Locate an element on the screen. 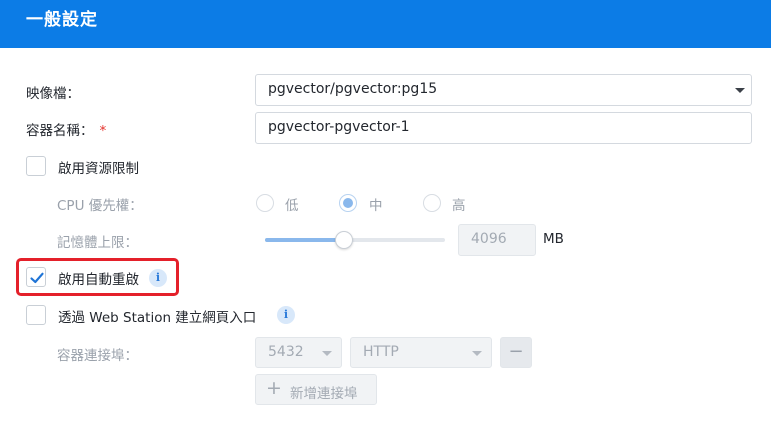 This screenshot has height=423, width=771. memory-limit-label: 記憶體上限： is located at coordinates (97, 243).